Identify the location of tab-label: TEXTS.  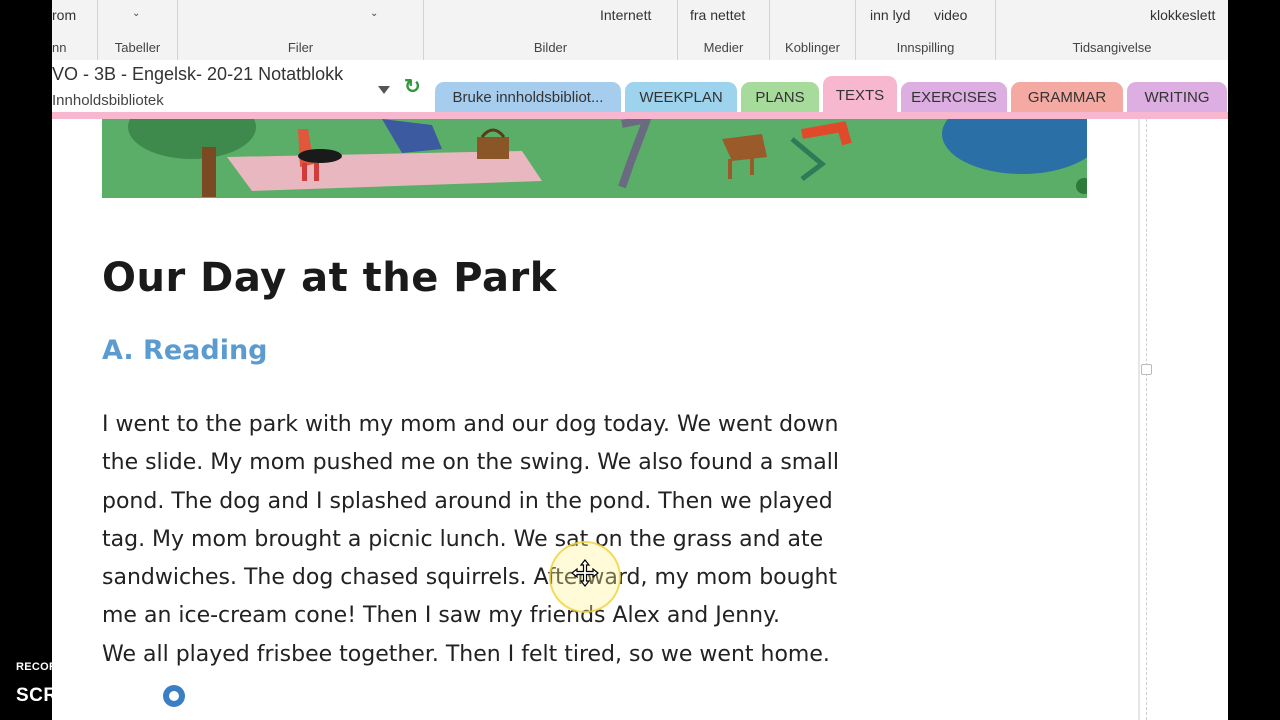
(860, 95).